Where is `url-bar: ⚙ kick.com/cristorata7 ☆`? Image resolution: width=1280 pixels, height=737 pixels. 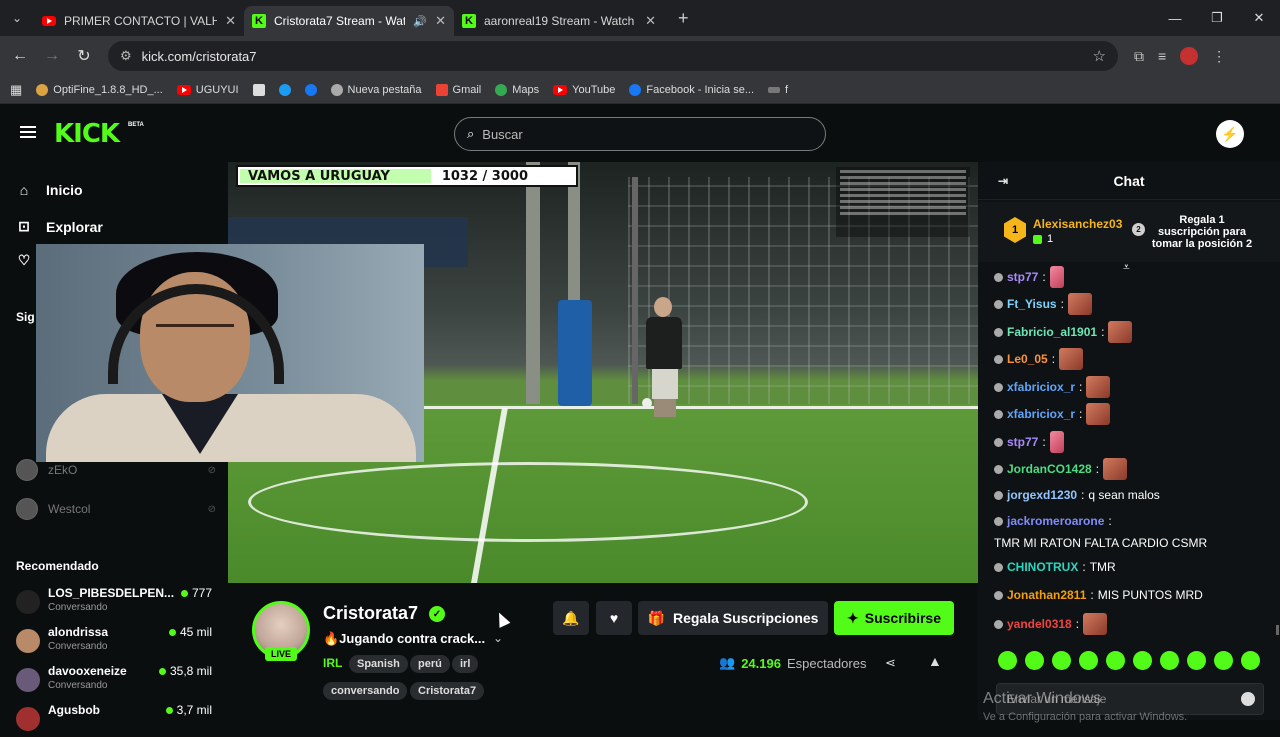
url-bar: ⚙ kick.com/cristorata7 ☆ is located at coordinates (613, 56).